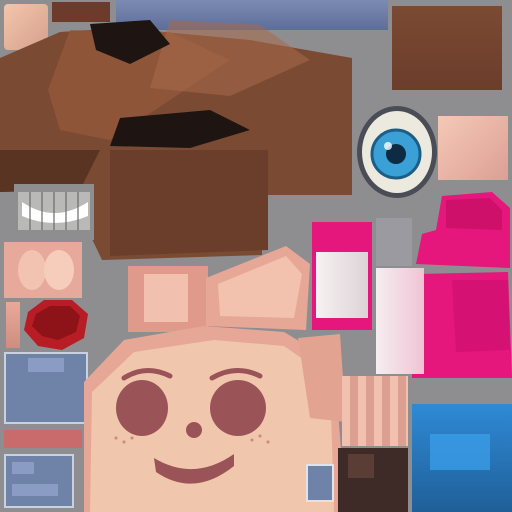  Describe the element at coordinates (54, 212) in the screenshot. I see `teeth-icon` at that location.